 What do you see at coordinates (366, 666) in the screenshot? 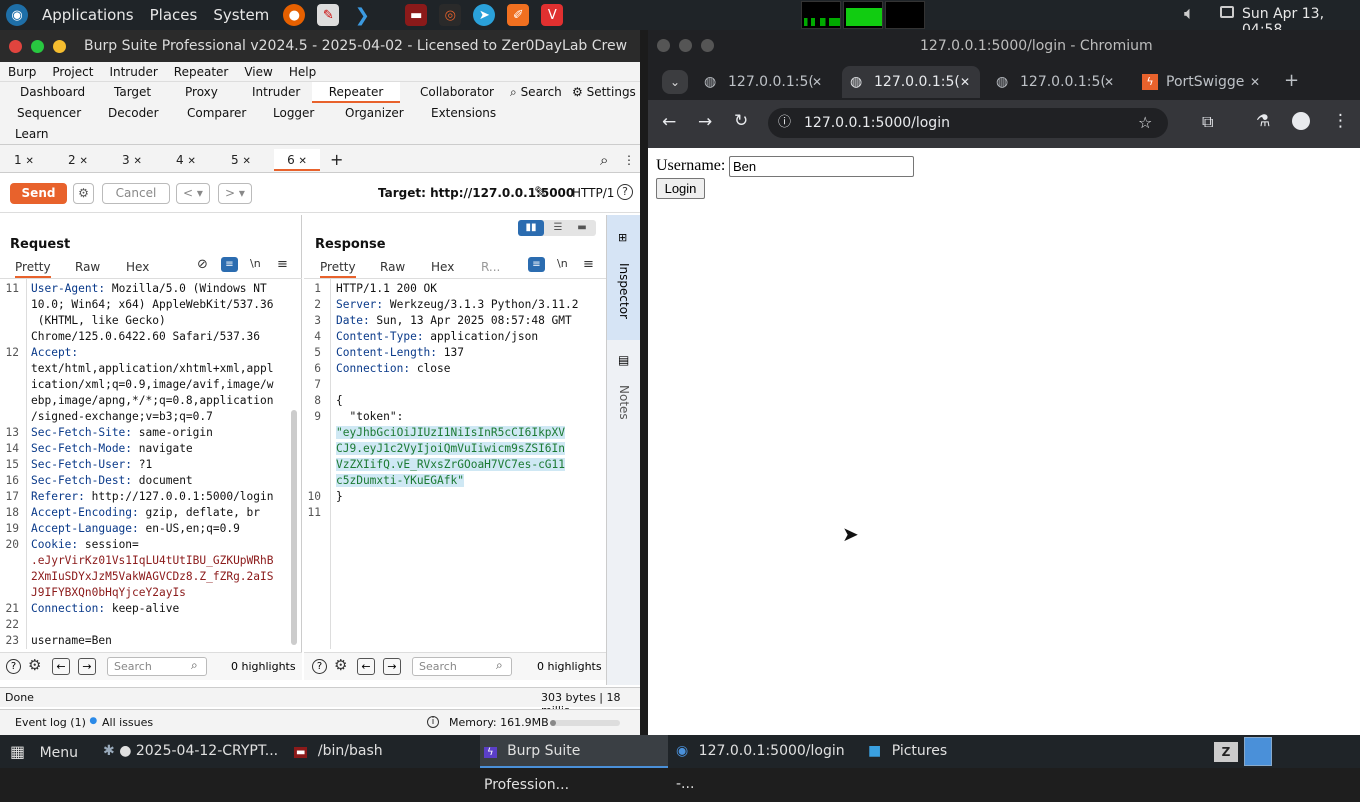
I see `prev-match-button: ←` at bounding box center [366, 666].